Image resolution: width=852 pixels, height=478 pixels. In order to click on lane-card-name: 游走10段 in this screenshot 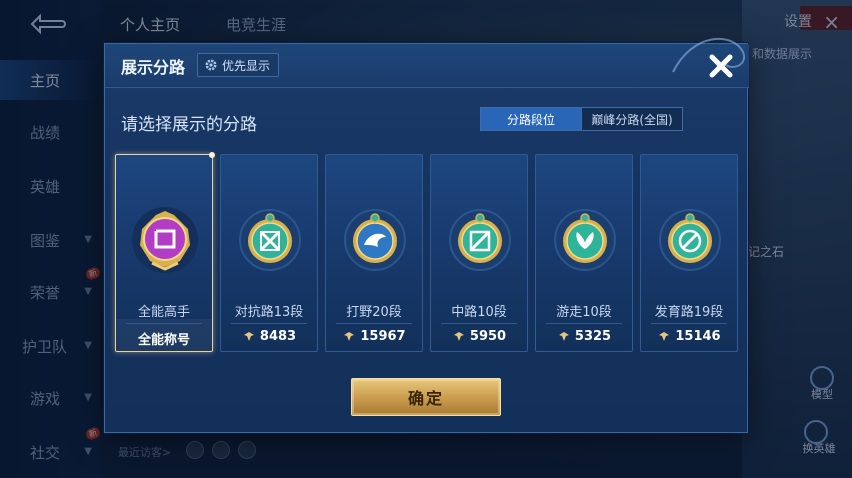, I will do `click(584, 312)`.